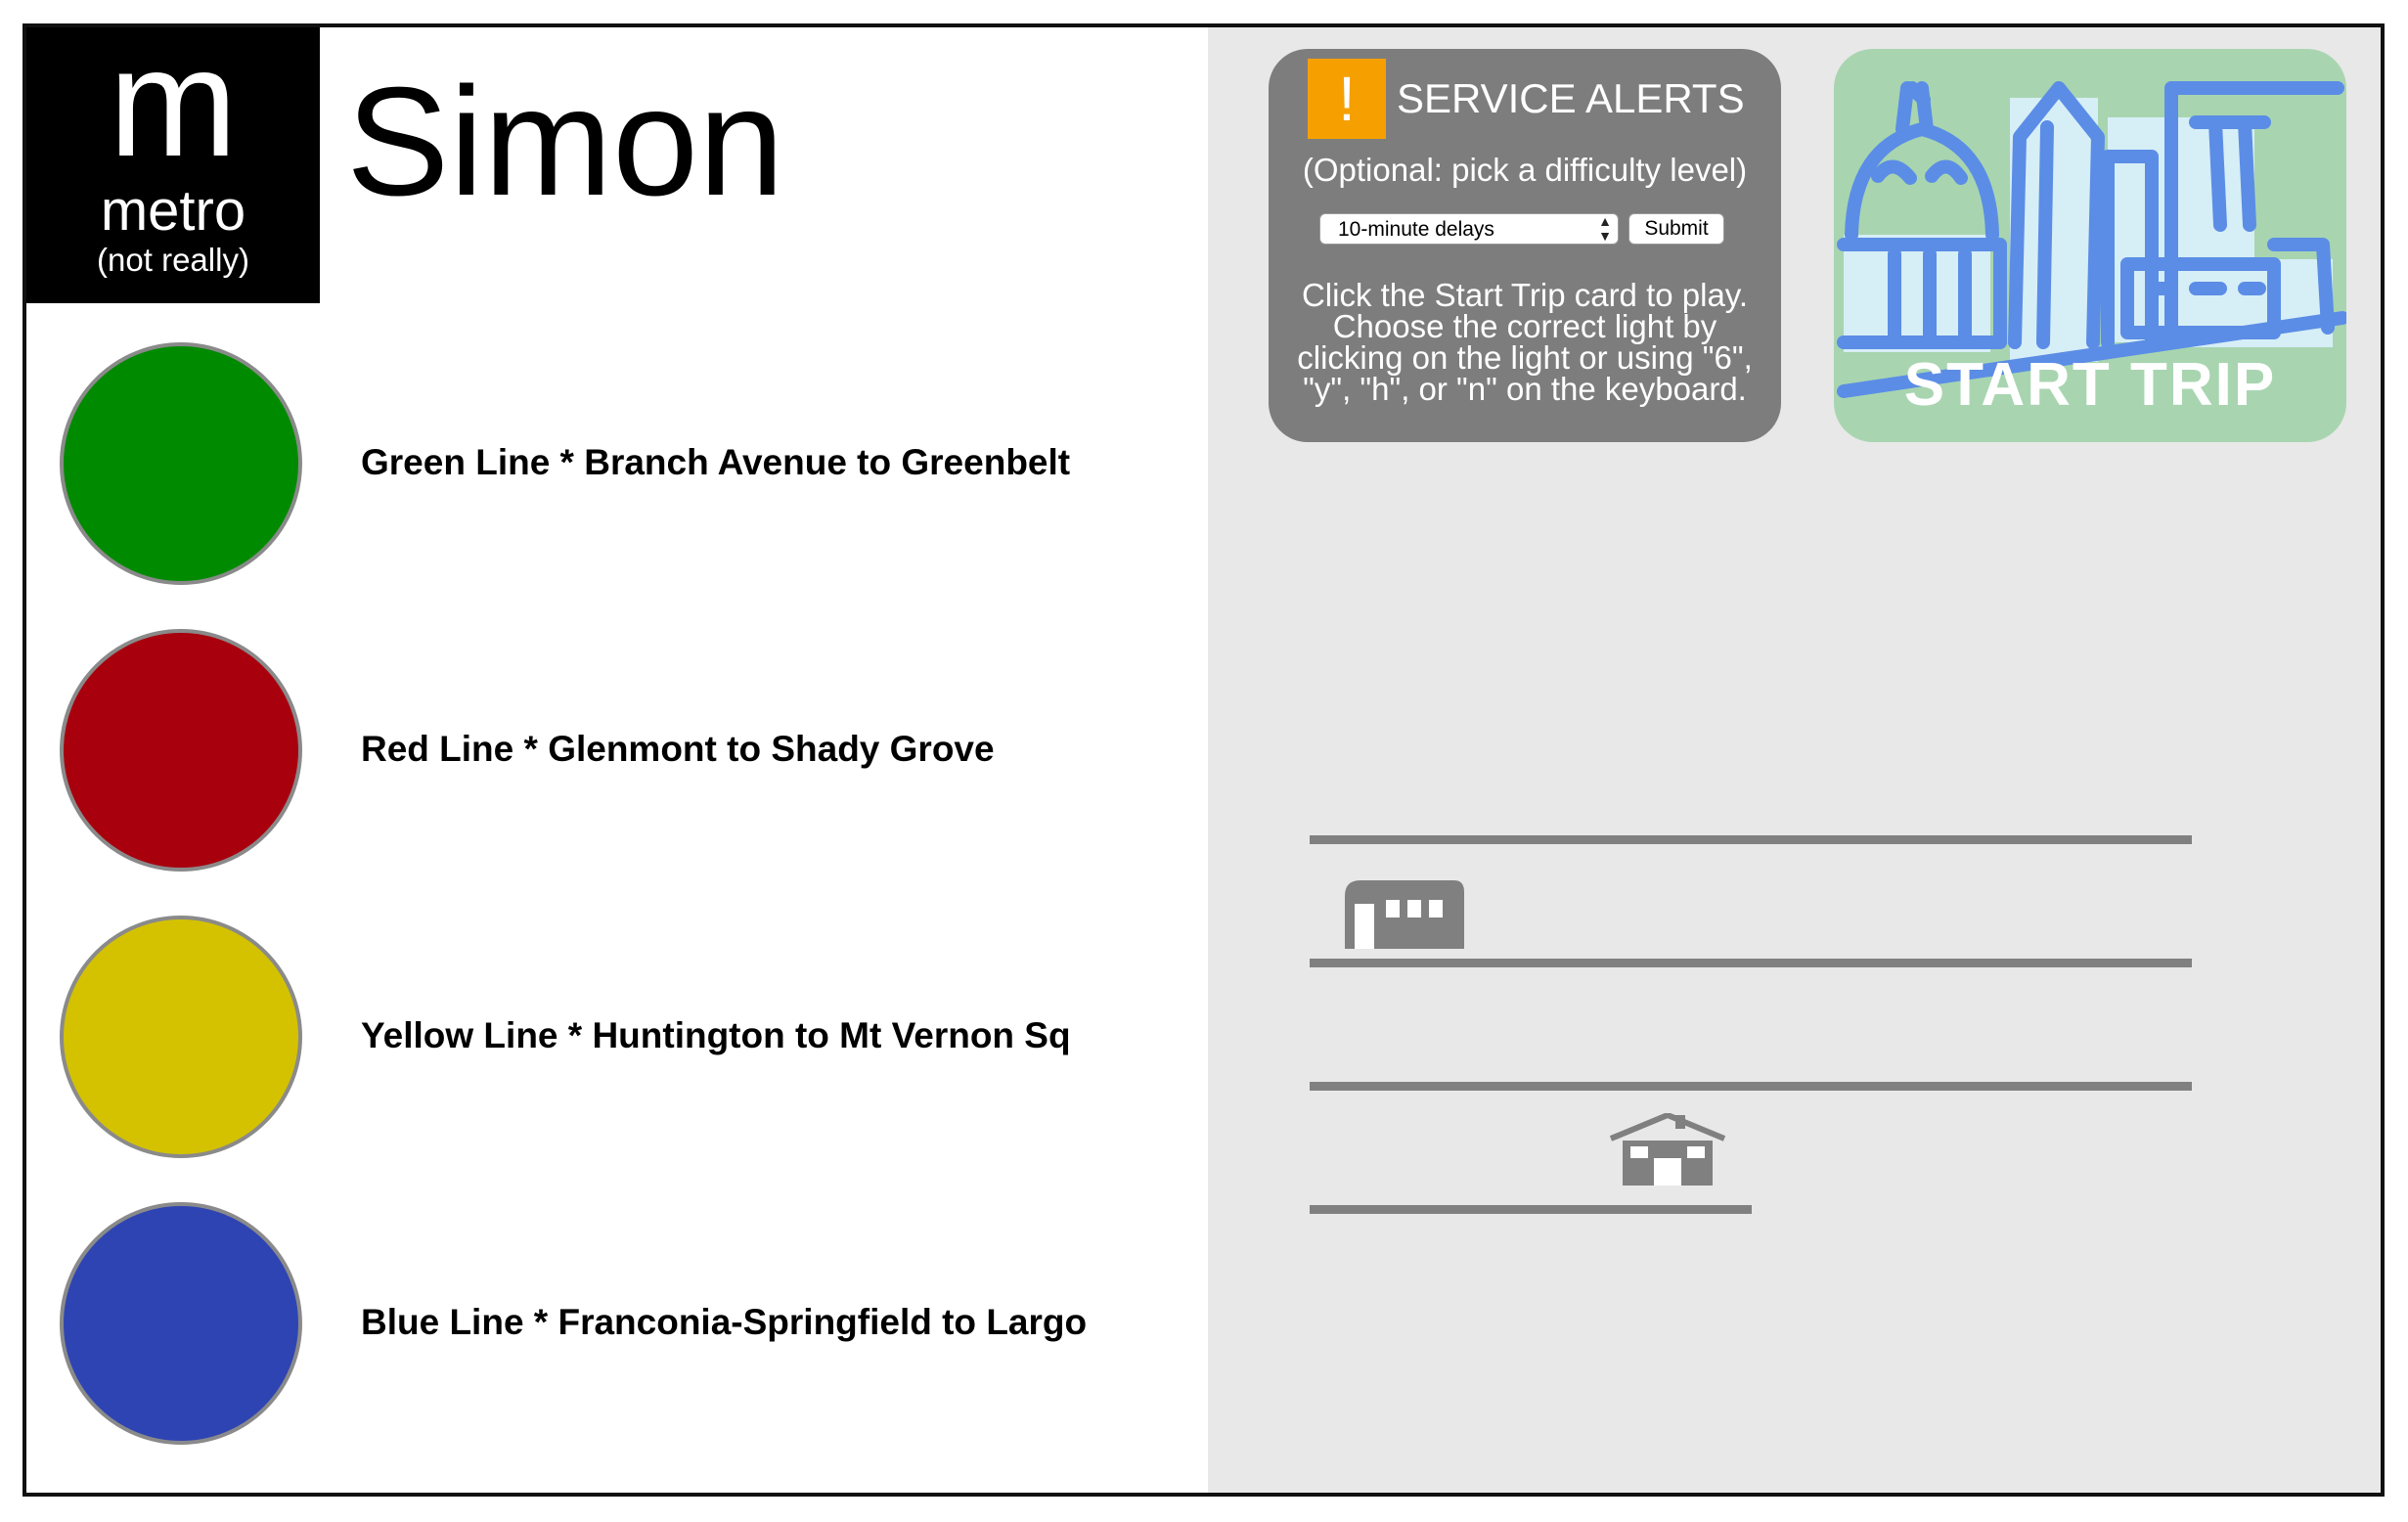 This screenshot has width=2408, height=1522. Describe the element at coordinates (1347, 99) in the screenshot. I see `warning-icon: !` at that location.